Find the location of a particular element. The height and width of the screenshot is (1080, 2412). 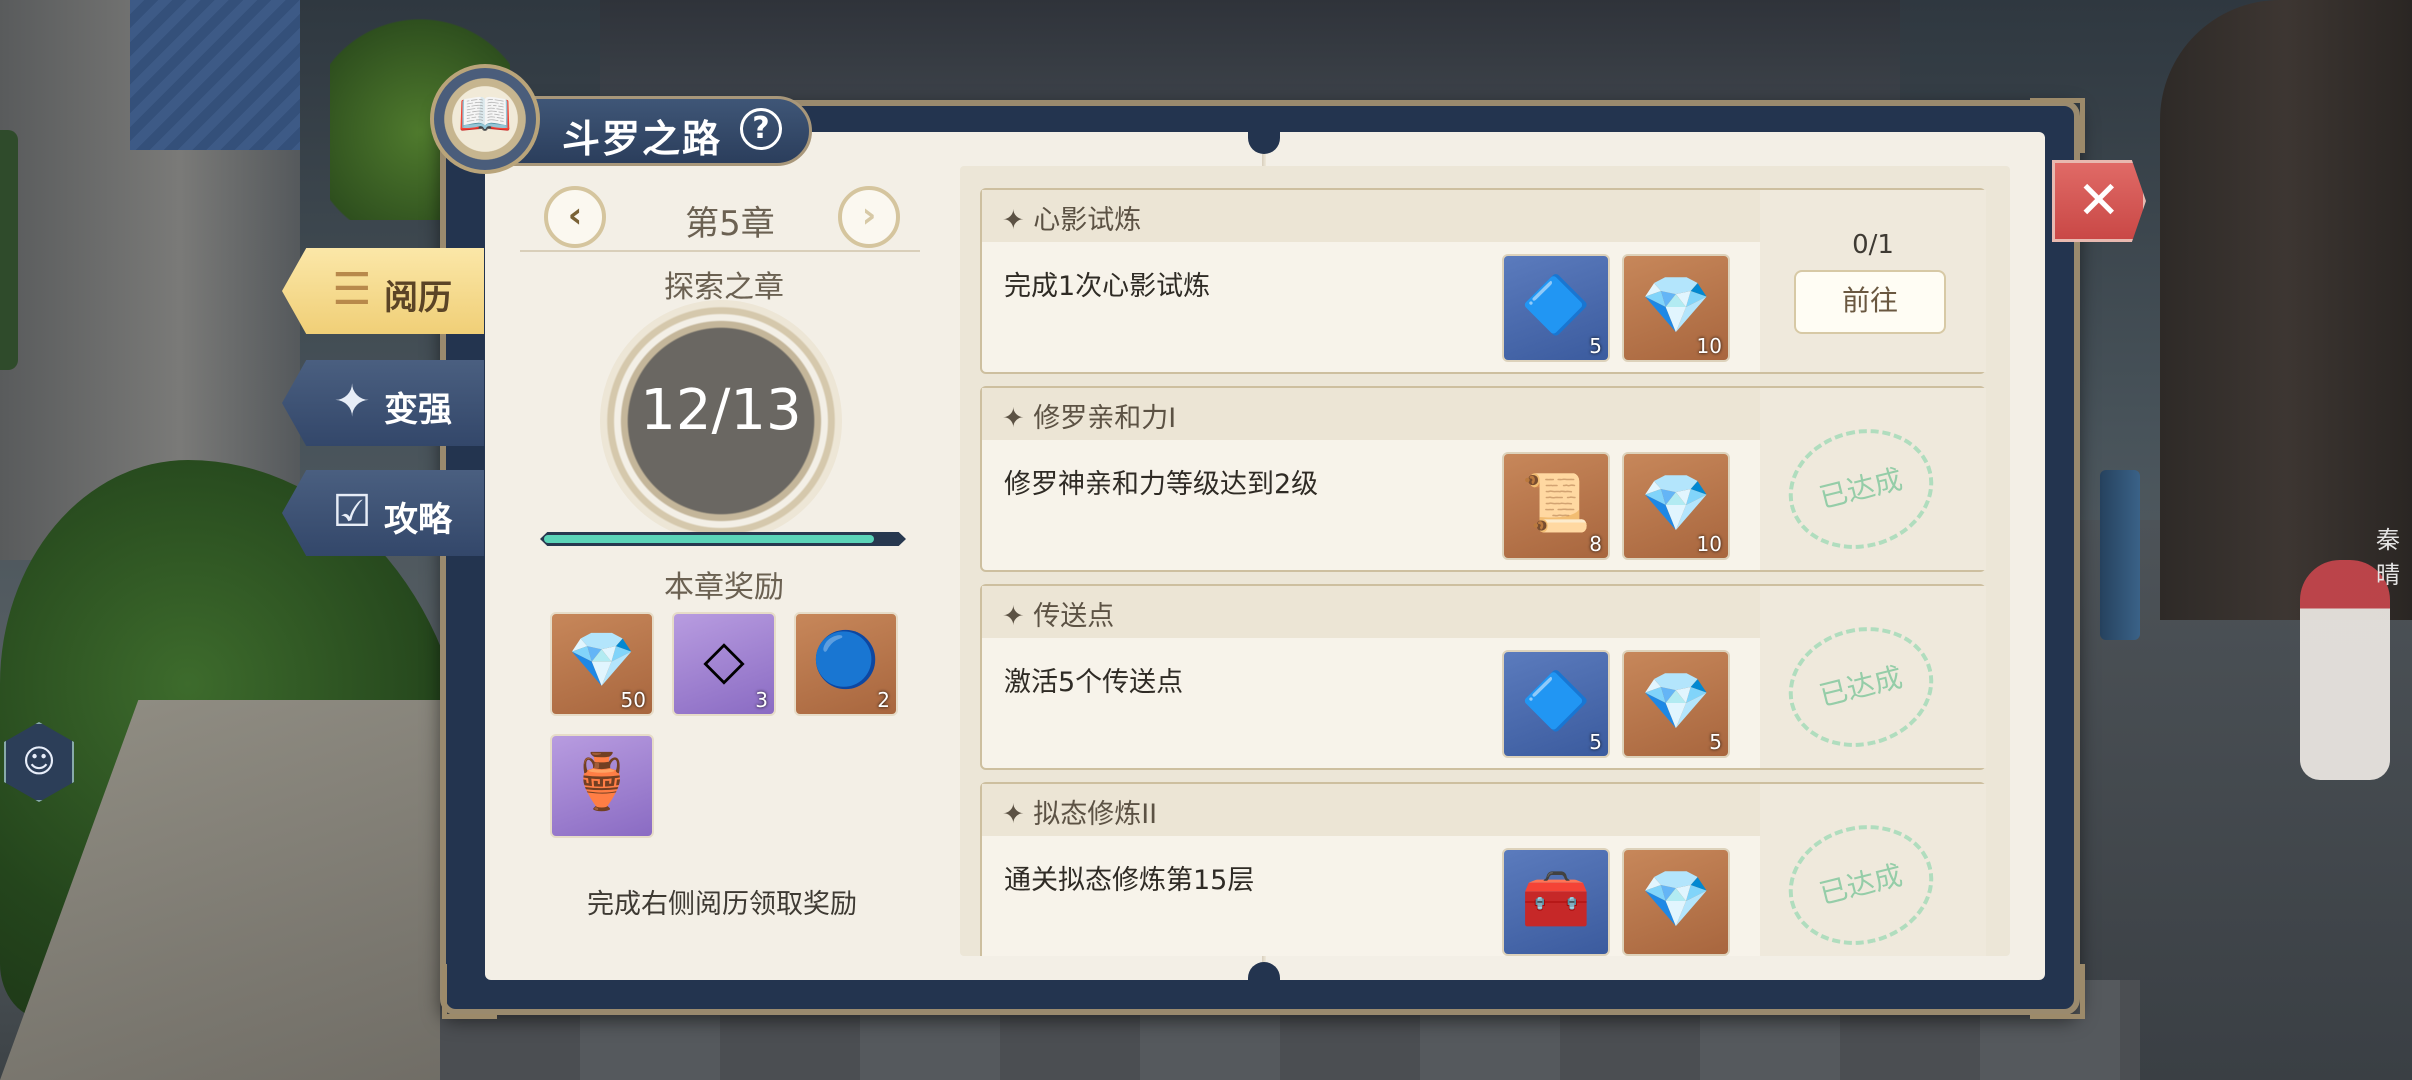

item-count: 8 is located at coordinates (1595, 544).